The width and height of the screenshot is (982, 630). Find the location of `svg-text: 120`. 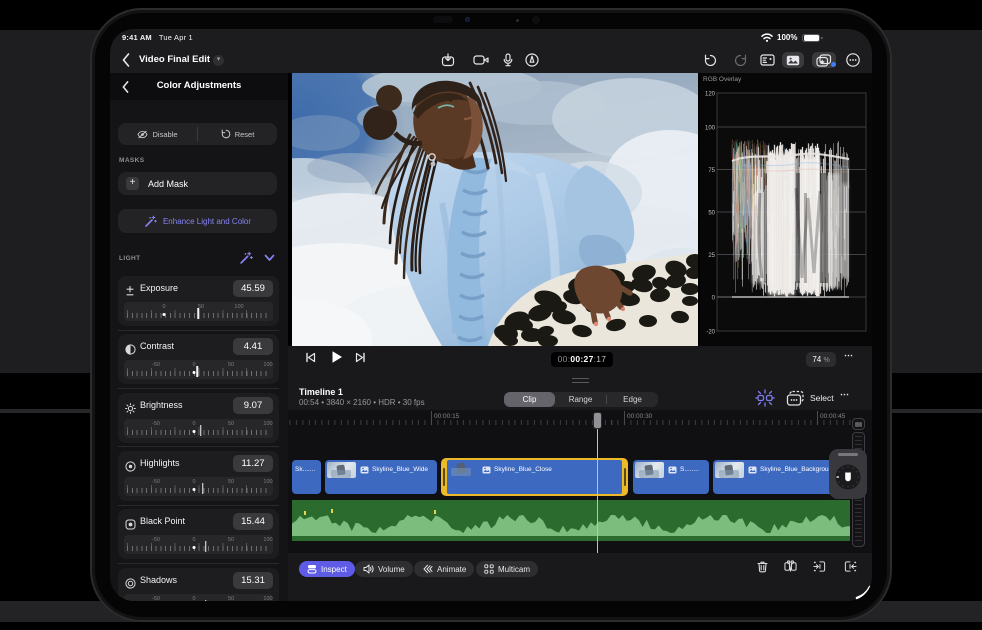

svg-text: 120 is located at coordinates (710, 95).